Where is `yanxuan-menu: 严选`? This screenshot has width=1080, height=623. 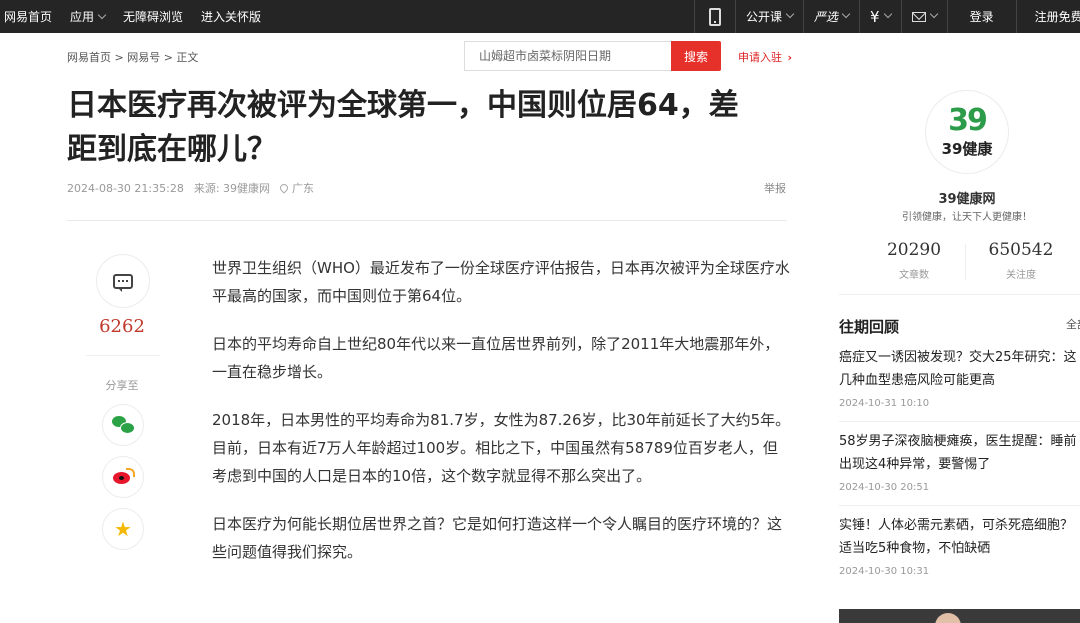
yanxuan-menu: 严选 is located at coordinates (831, 16).